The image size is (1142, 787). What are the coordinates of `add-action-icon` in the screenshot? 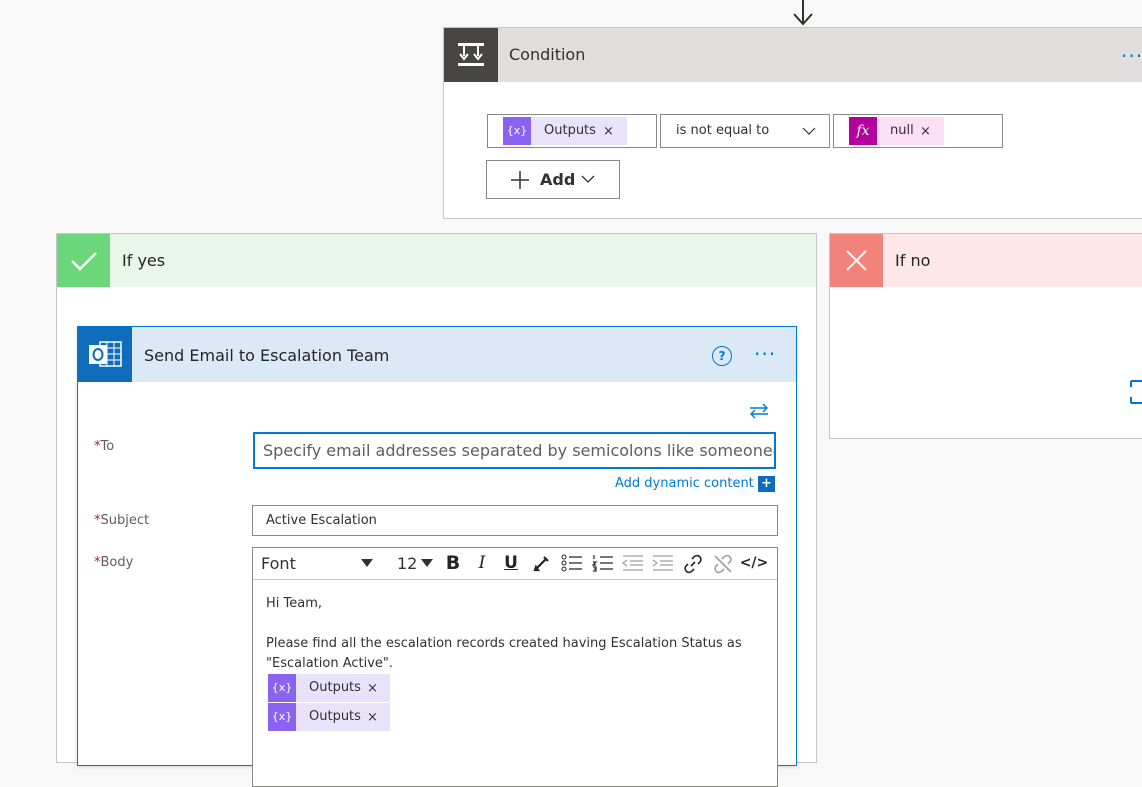 It's located at (1134, 392).